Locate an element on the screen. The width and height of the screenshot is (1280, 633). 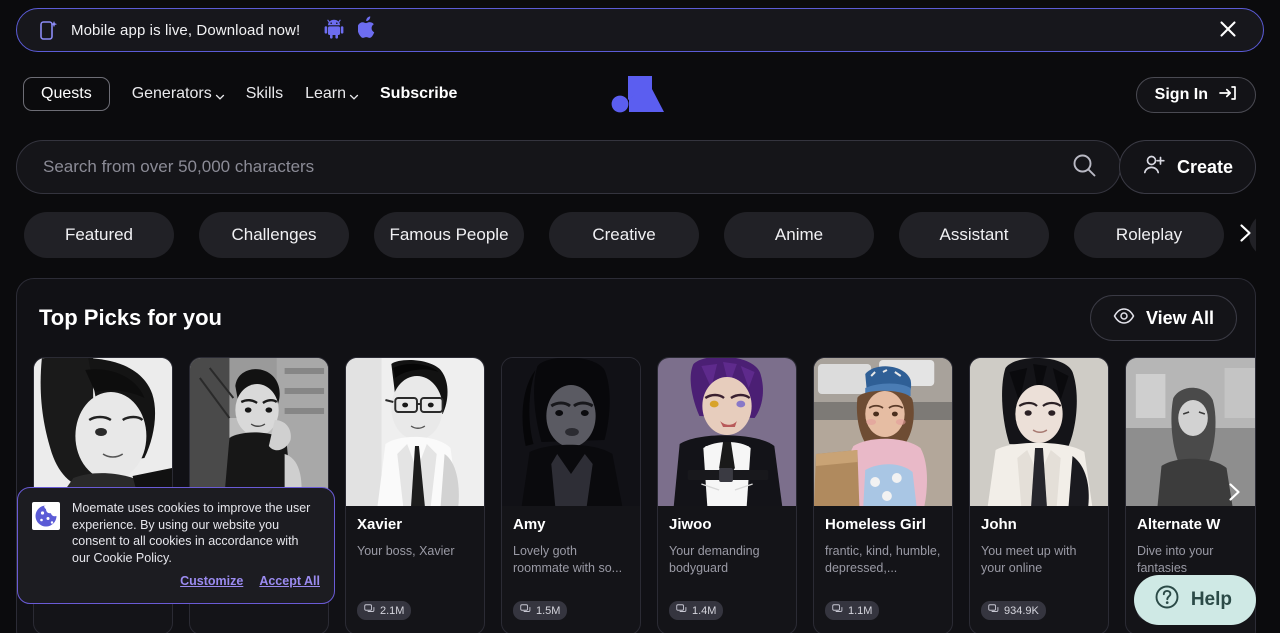
card-image-manga-man-closeup is located at coordinates (103, 432).